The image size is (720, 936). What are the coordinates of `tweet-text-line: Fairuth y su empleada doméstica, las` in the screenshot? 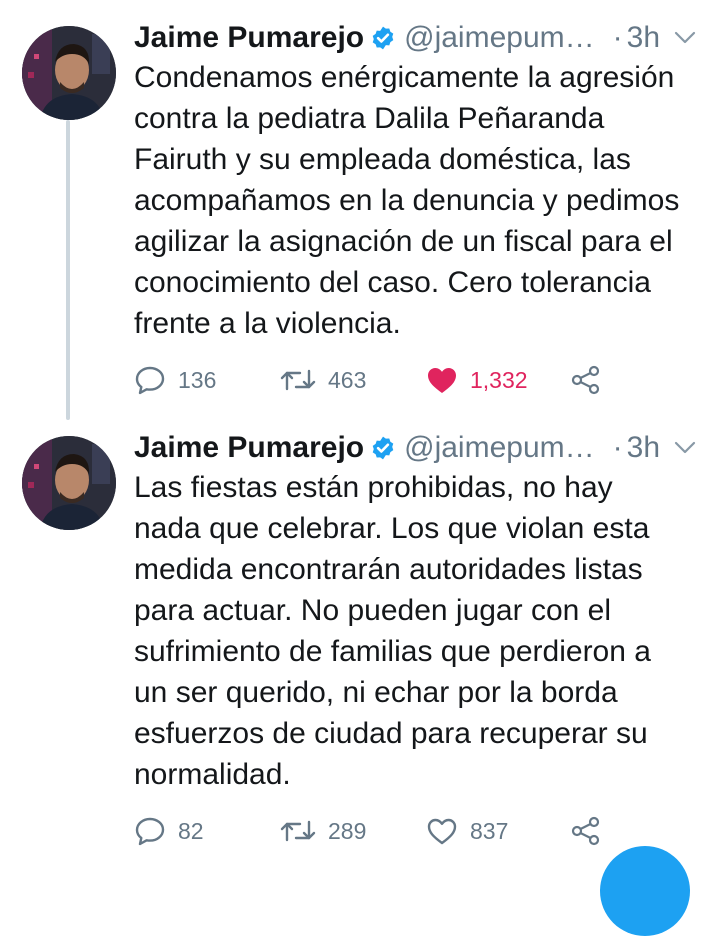 It's located at (382, 159).